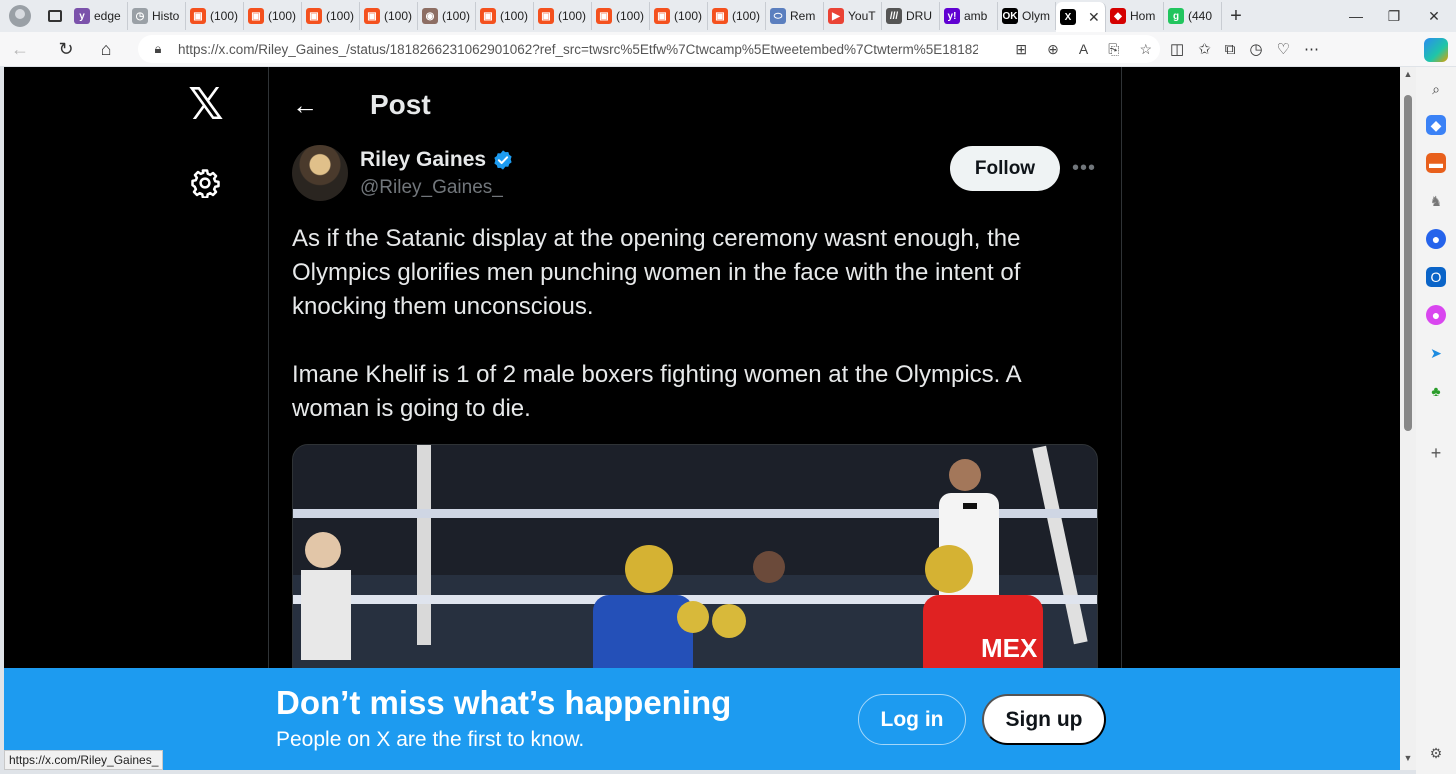  What do you see at coordinates (952, 16) in the screenshot?
I see `tab-favicon-icon: y!` at bounding box center [952, 16].